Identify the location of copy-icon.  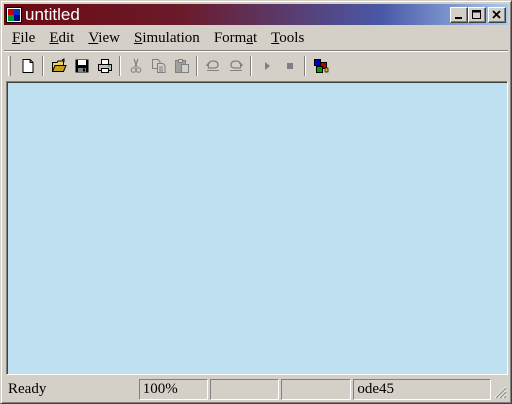
(158, 65).